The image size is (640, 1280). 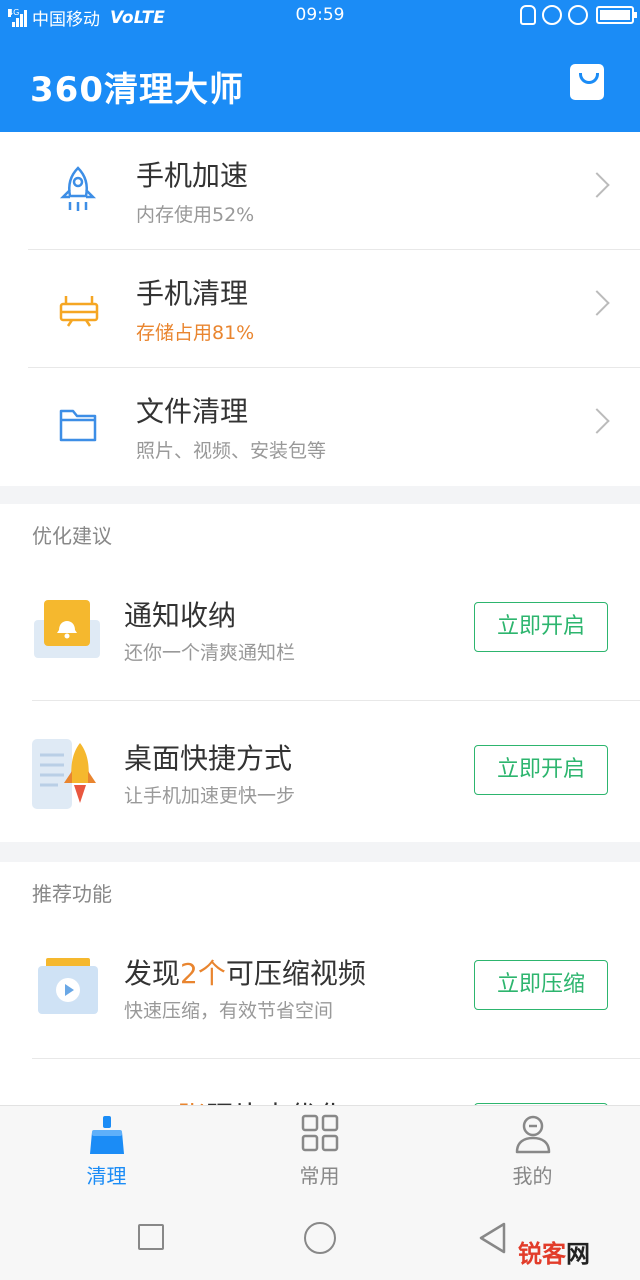 What do you see at coordinates (295, 973) in the screenshot?
I see `title-post: 可压缩视频` at bounding box center [295, 973].